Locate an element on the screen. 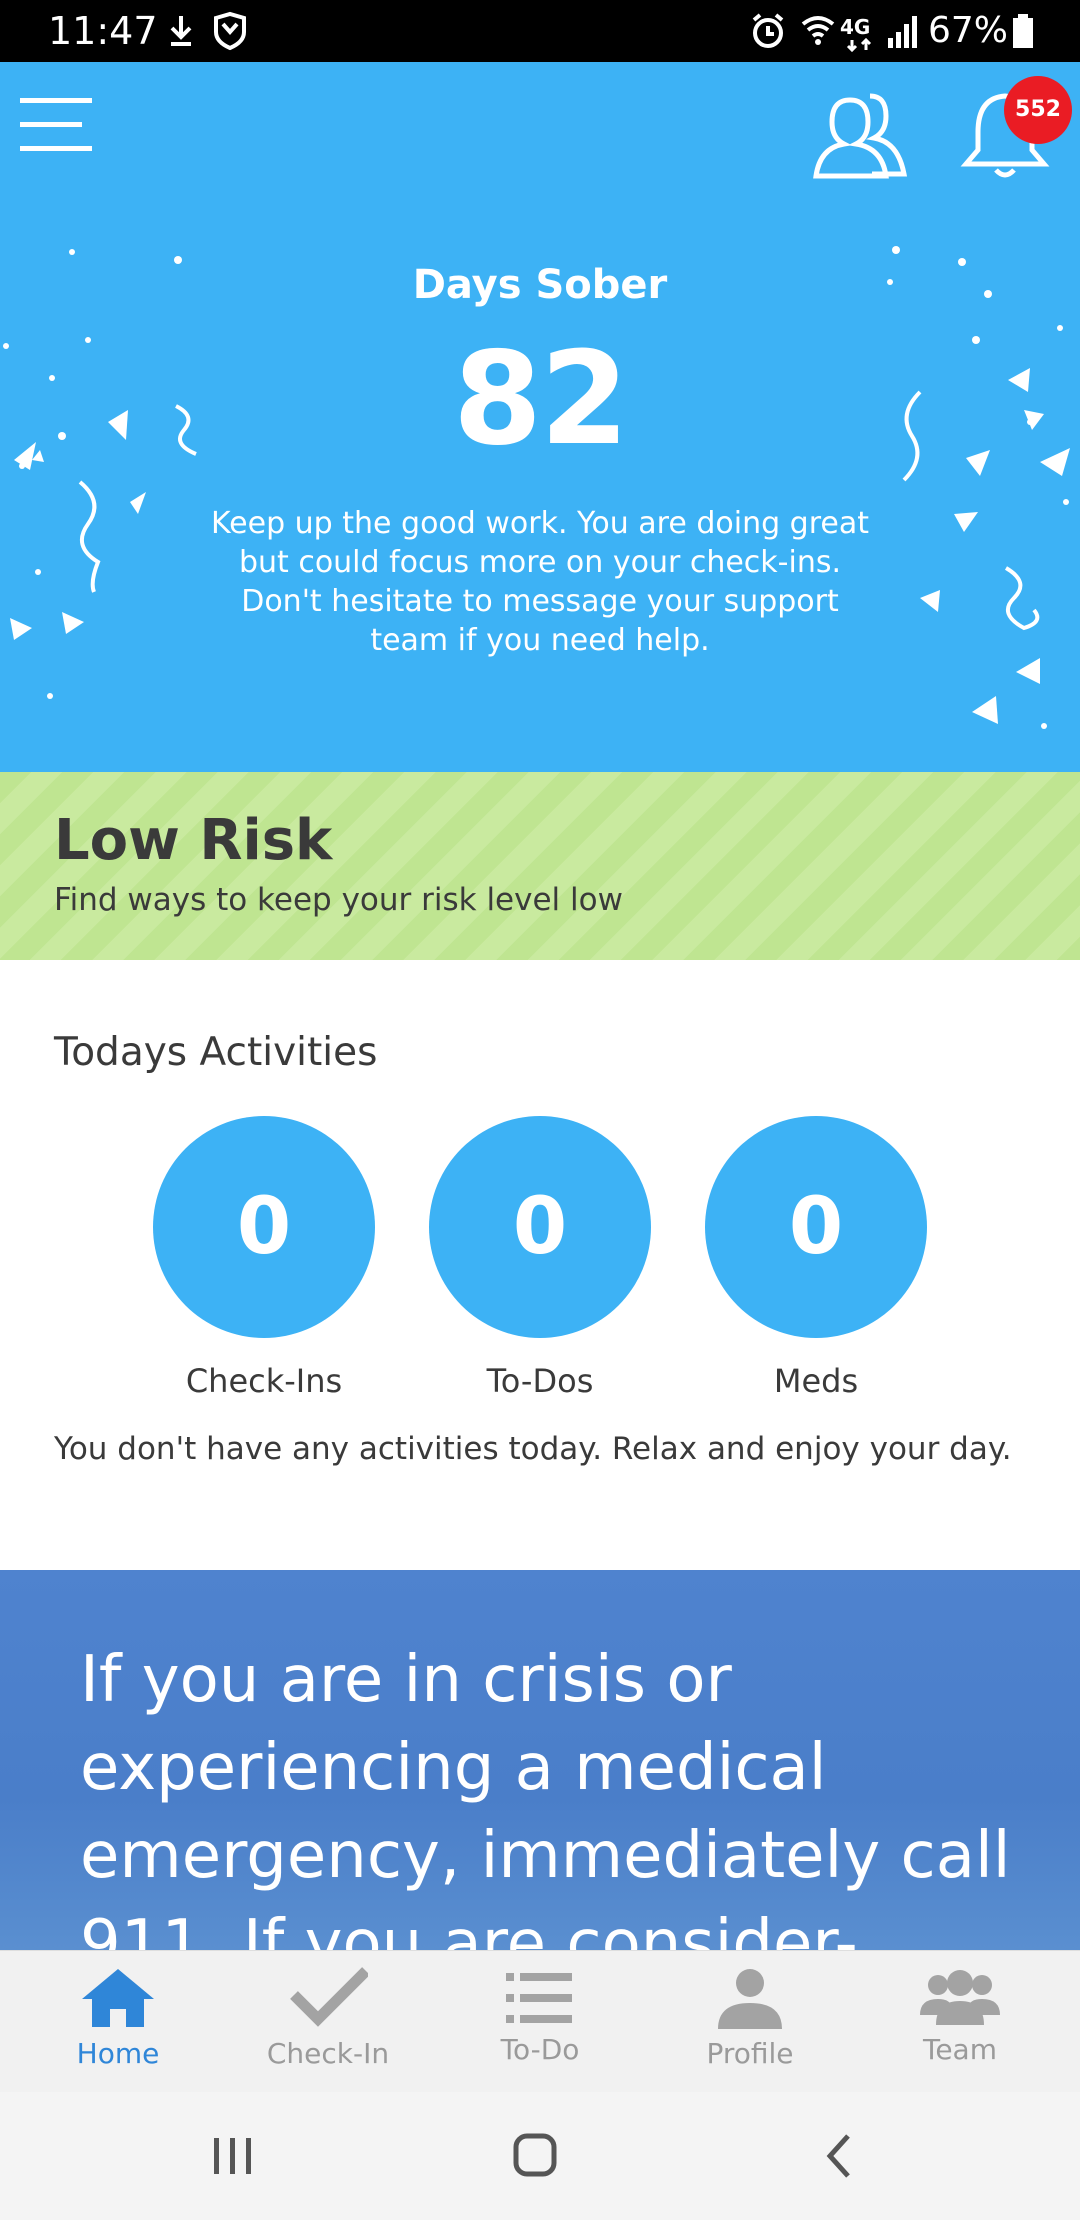 This screenshot has height=2220, width=1080. tab-team: Team is located at coordinates (960, 2022).